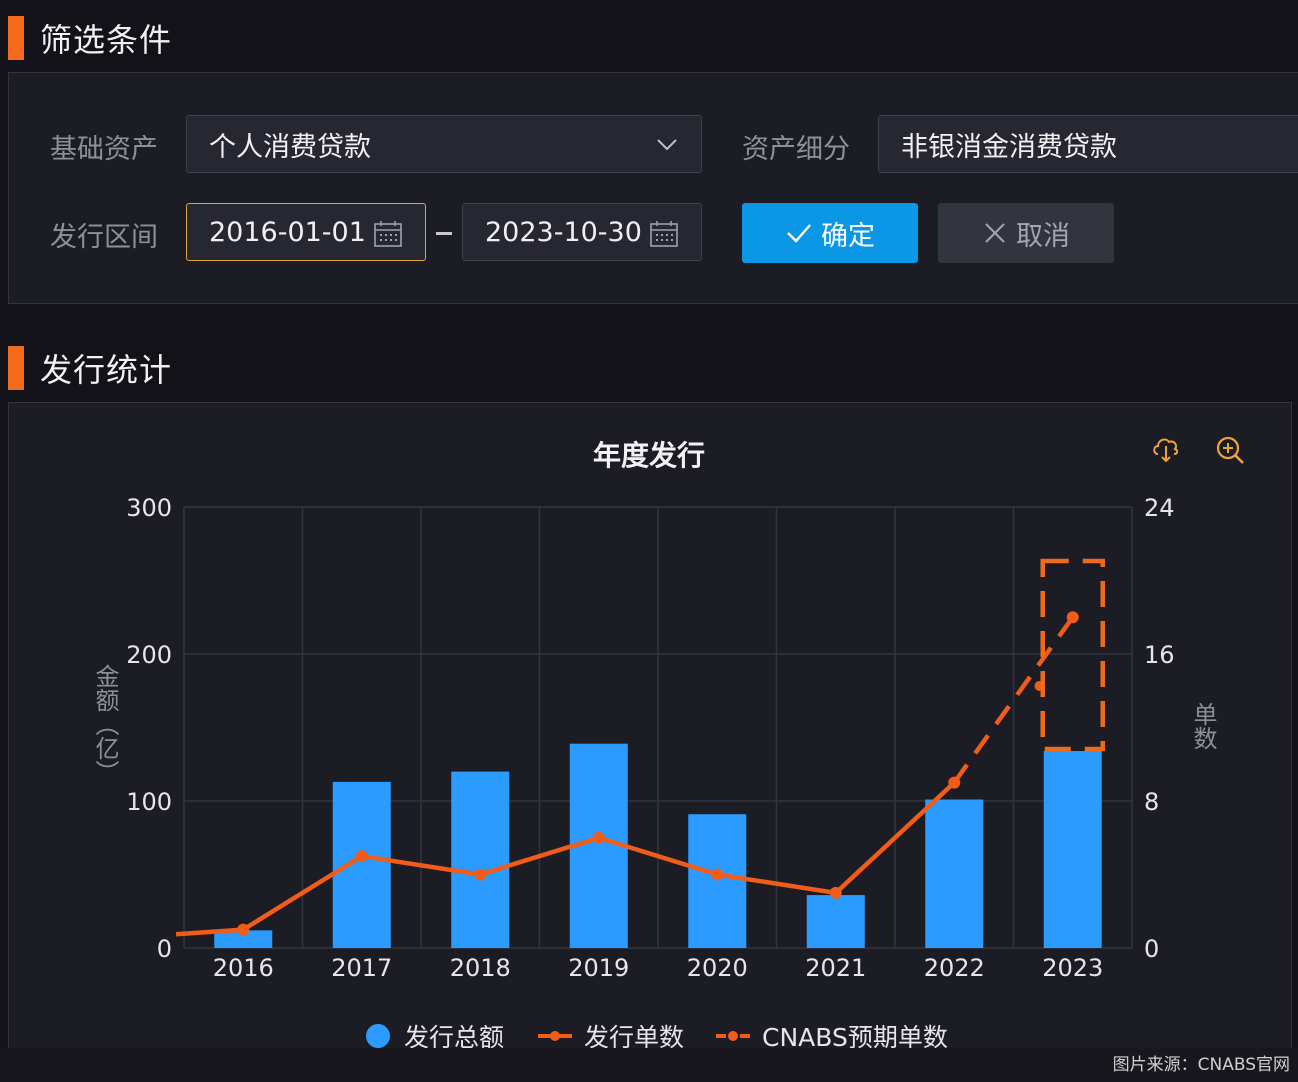  I want to click on x-tick-label: 2018, so click(480, 968).